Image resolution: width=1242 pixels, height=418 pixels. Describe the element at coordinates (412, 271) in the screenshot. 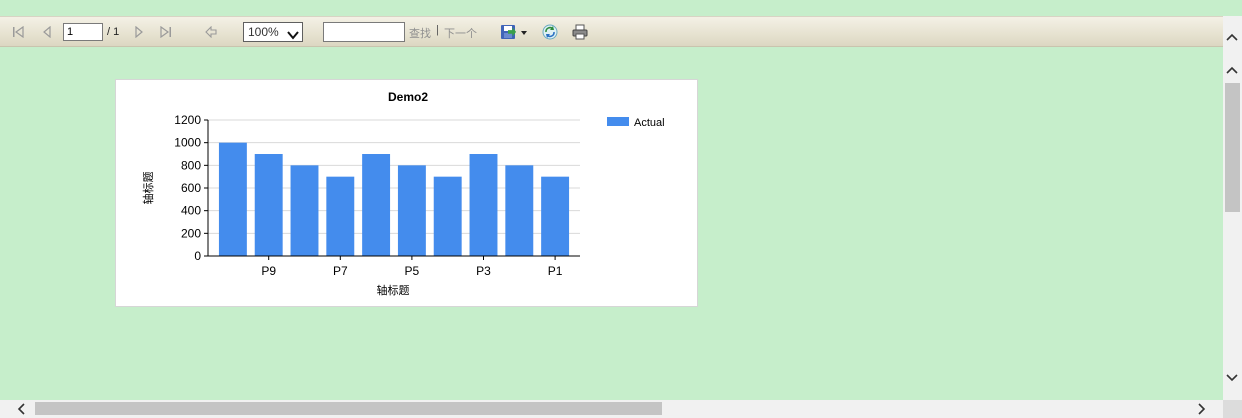

I see `x-tick-label: P5` at that location.